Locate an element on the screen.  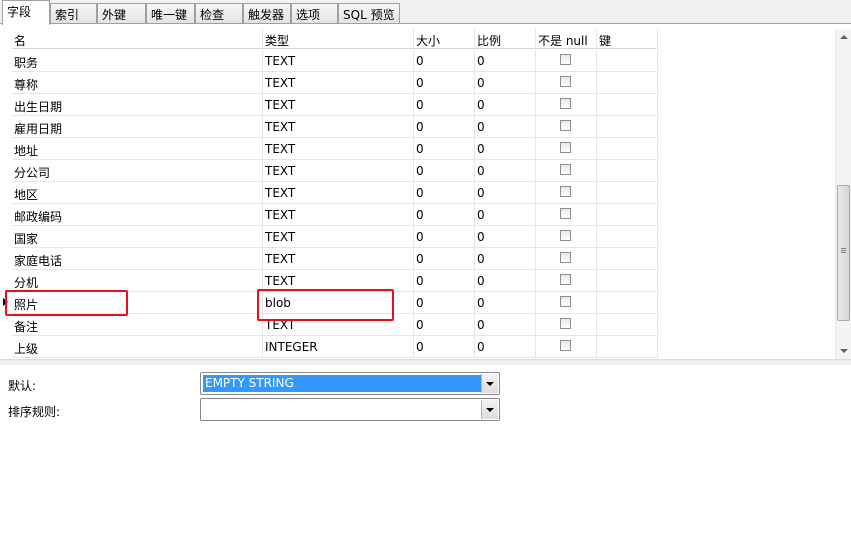
column-header-scale: 比例 is located at coordinates (505, 39).